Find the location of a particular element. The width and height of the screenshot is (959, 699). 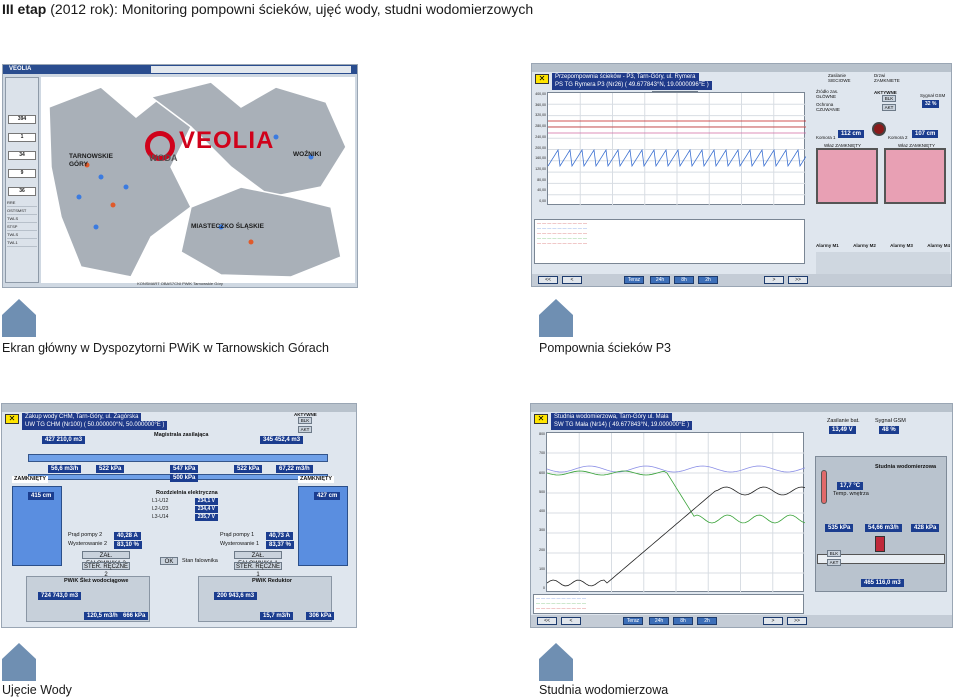

uj-falownik2-button: ZAŁ. FALOWNIKA 2 is located at coordinates (106, 559).